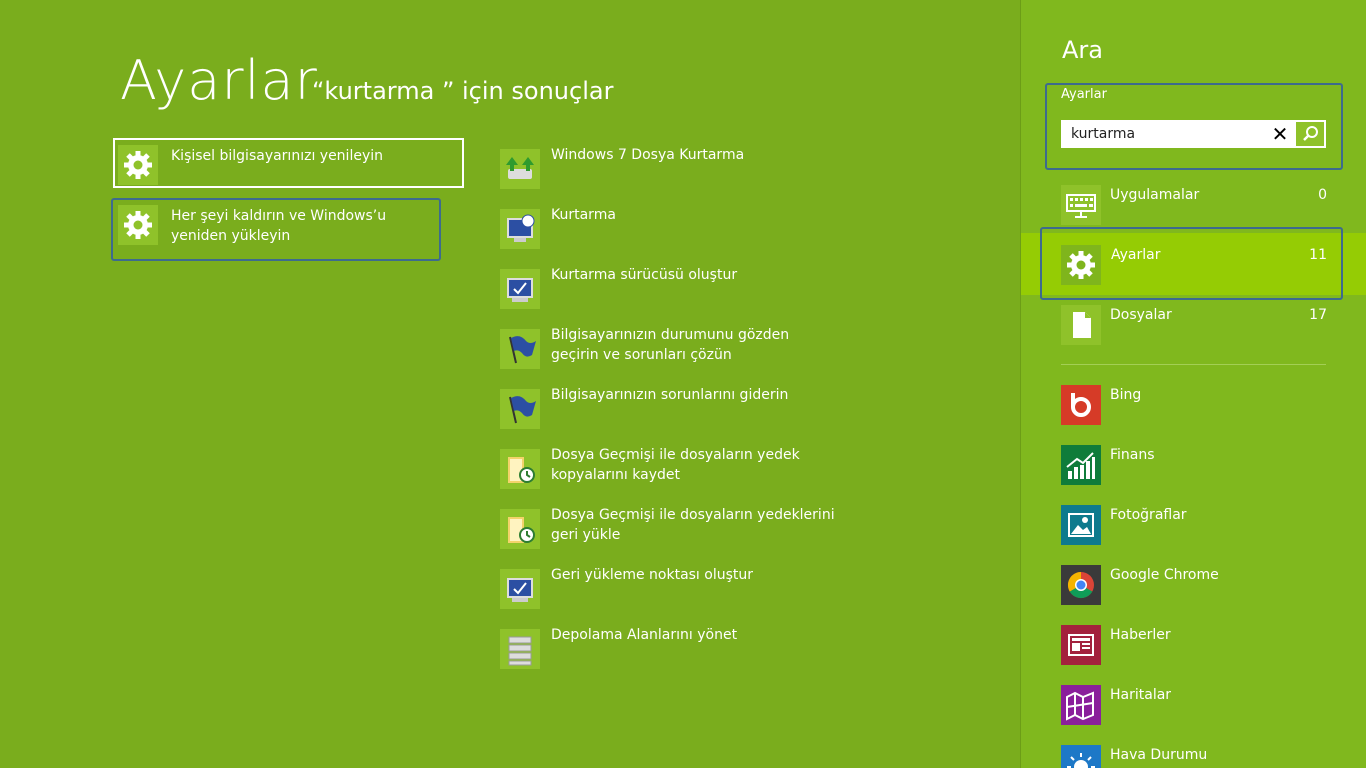 The width and height of the screenshot is (1366, 768). Describe the element at coordinates (1081, 325) in the screenshot. I see `document-icon` at that location.